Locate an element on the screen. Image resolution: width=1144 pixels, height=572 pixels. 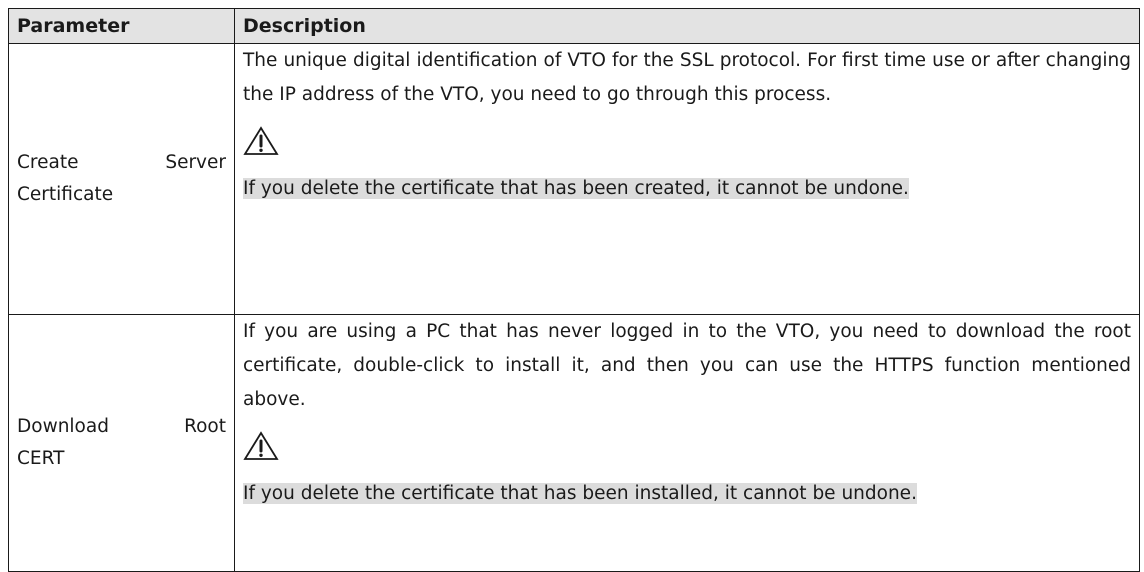
table-header-row: Parameter Description is located at coordinates (574, 26).